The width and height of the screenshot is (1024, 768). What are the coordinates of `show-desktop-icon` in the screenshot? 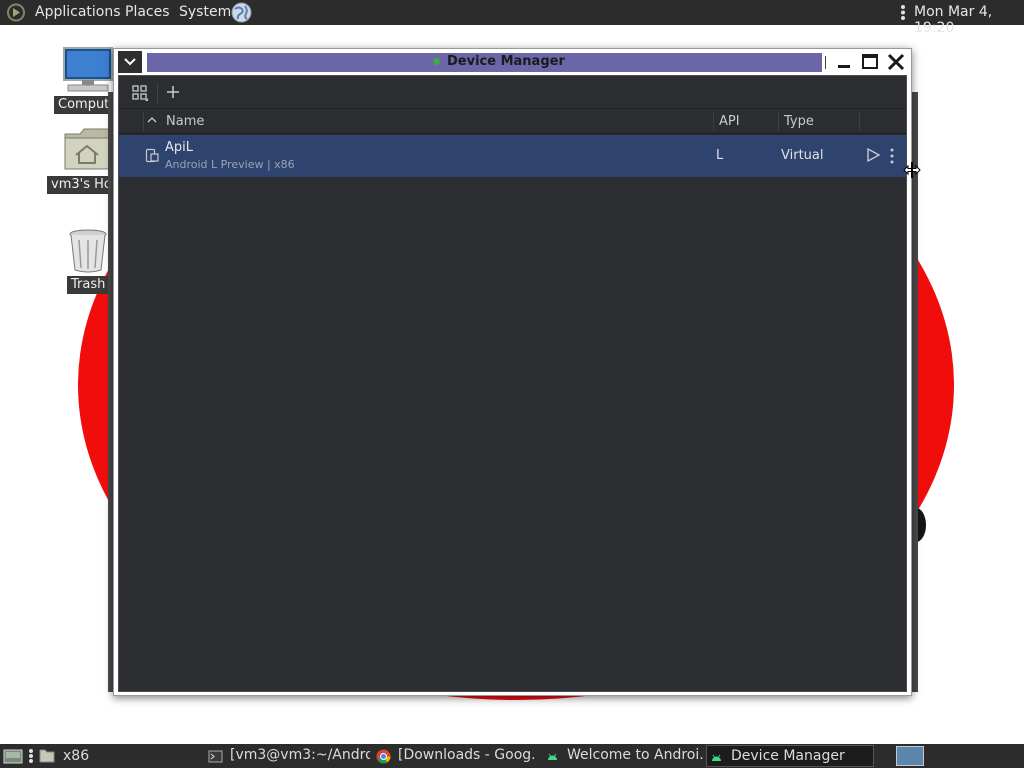 It's located at (13, 756).